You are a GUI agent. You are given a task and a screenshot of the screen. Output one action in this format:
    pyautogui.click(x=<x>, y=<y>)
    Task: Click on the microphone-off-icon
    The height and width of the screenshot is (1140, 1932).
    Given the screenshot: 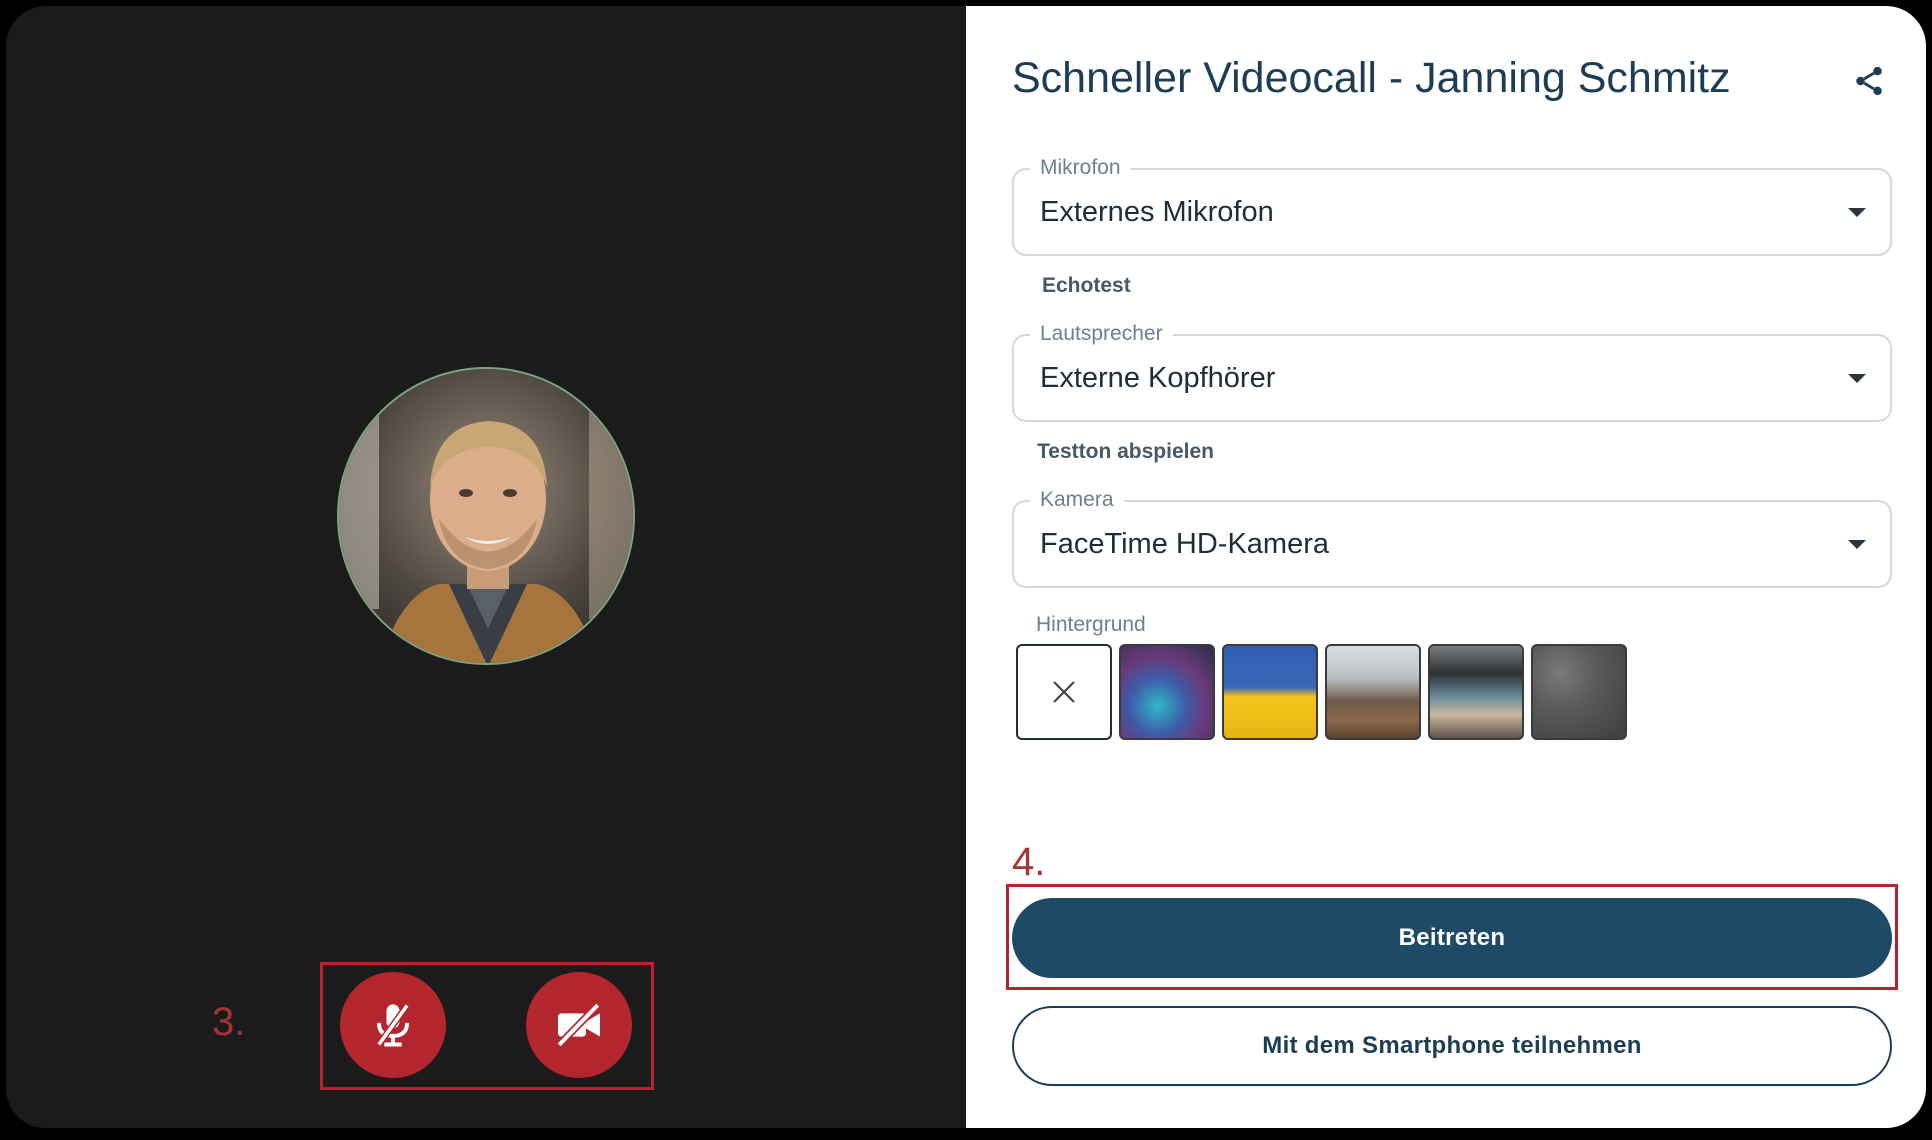 What is the action you would take?
    pyautogui.click(x=393, y=1025)
    